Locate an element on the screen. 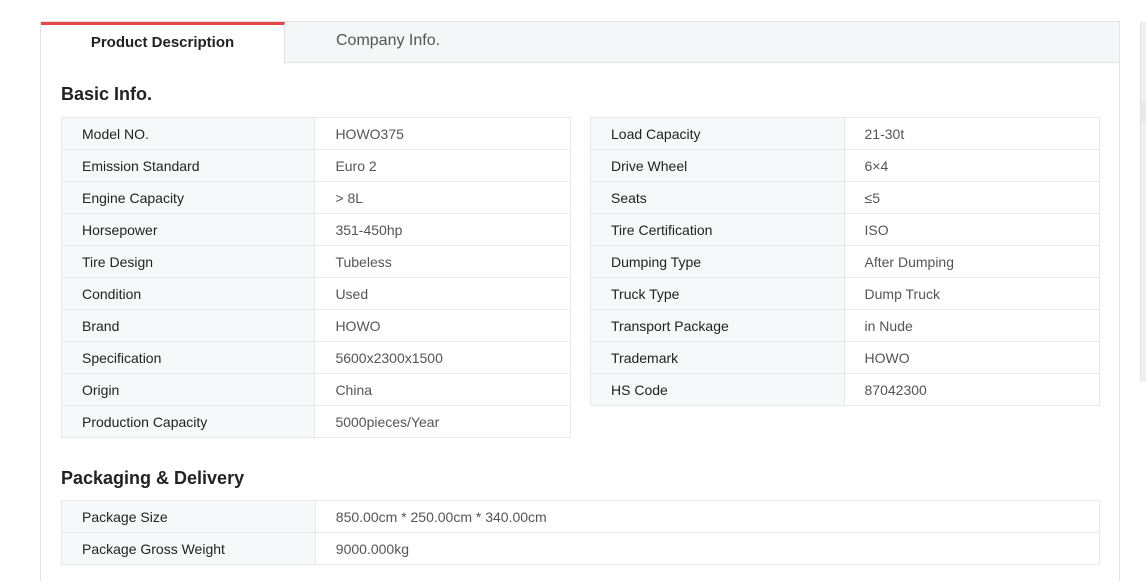 The width and height of the screenshot is (1146, 581). table-row: Engine Capacity > 8L is located at coordinates (315, 197).